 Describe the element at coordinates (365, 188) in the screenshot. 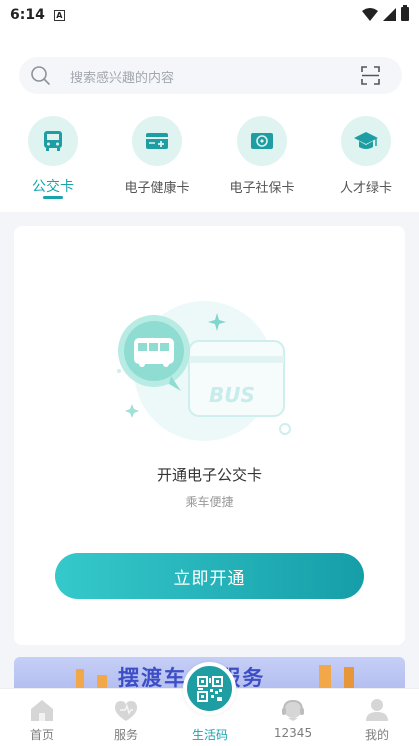

I see `tab-label-talent-green-card: 人才绿卡` at that location.